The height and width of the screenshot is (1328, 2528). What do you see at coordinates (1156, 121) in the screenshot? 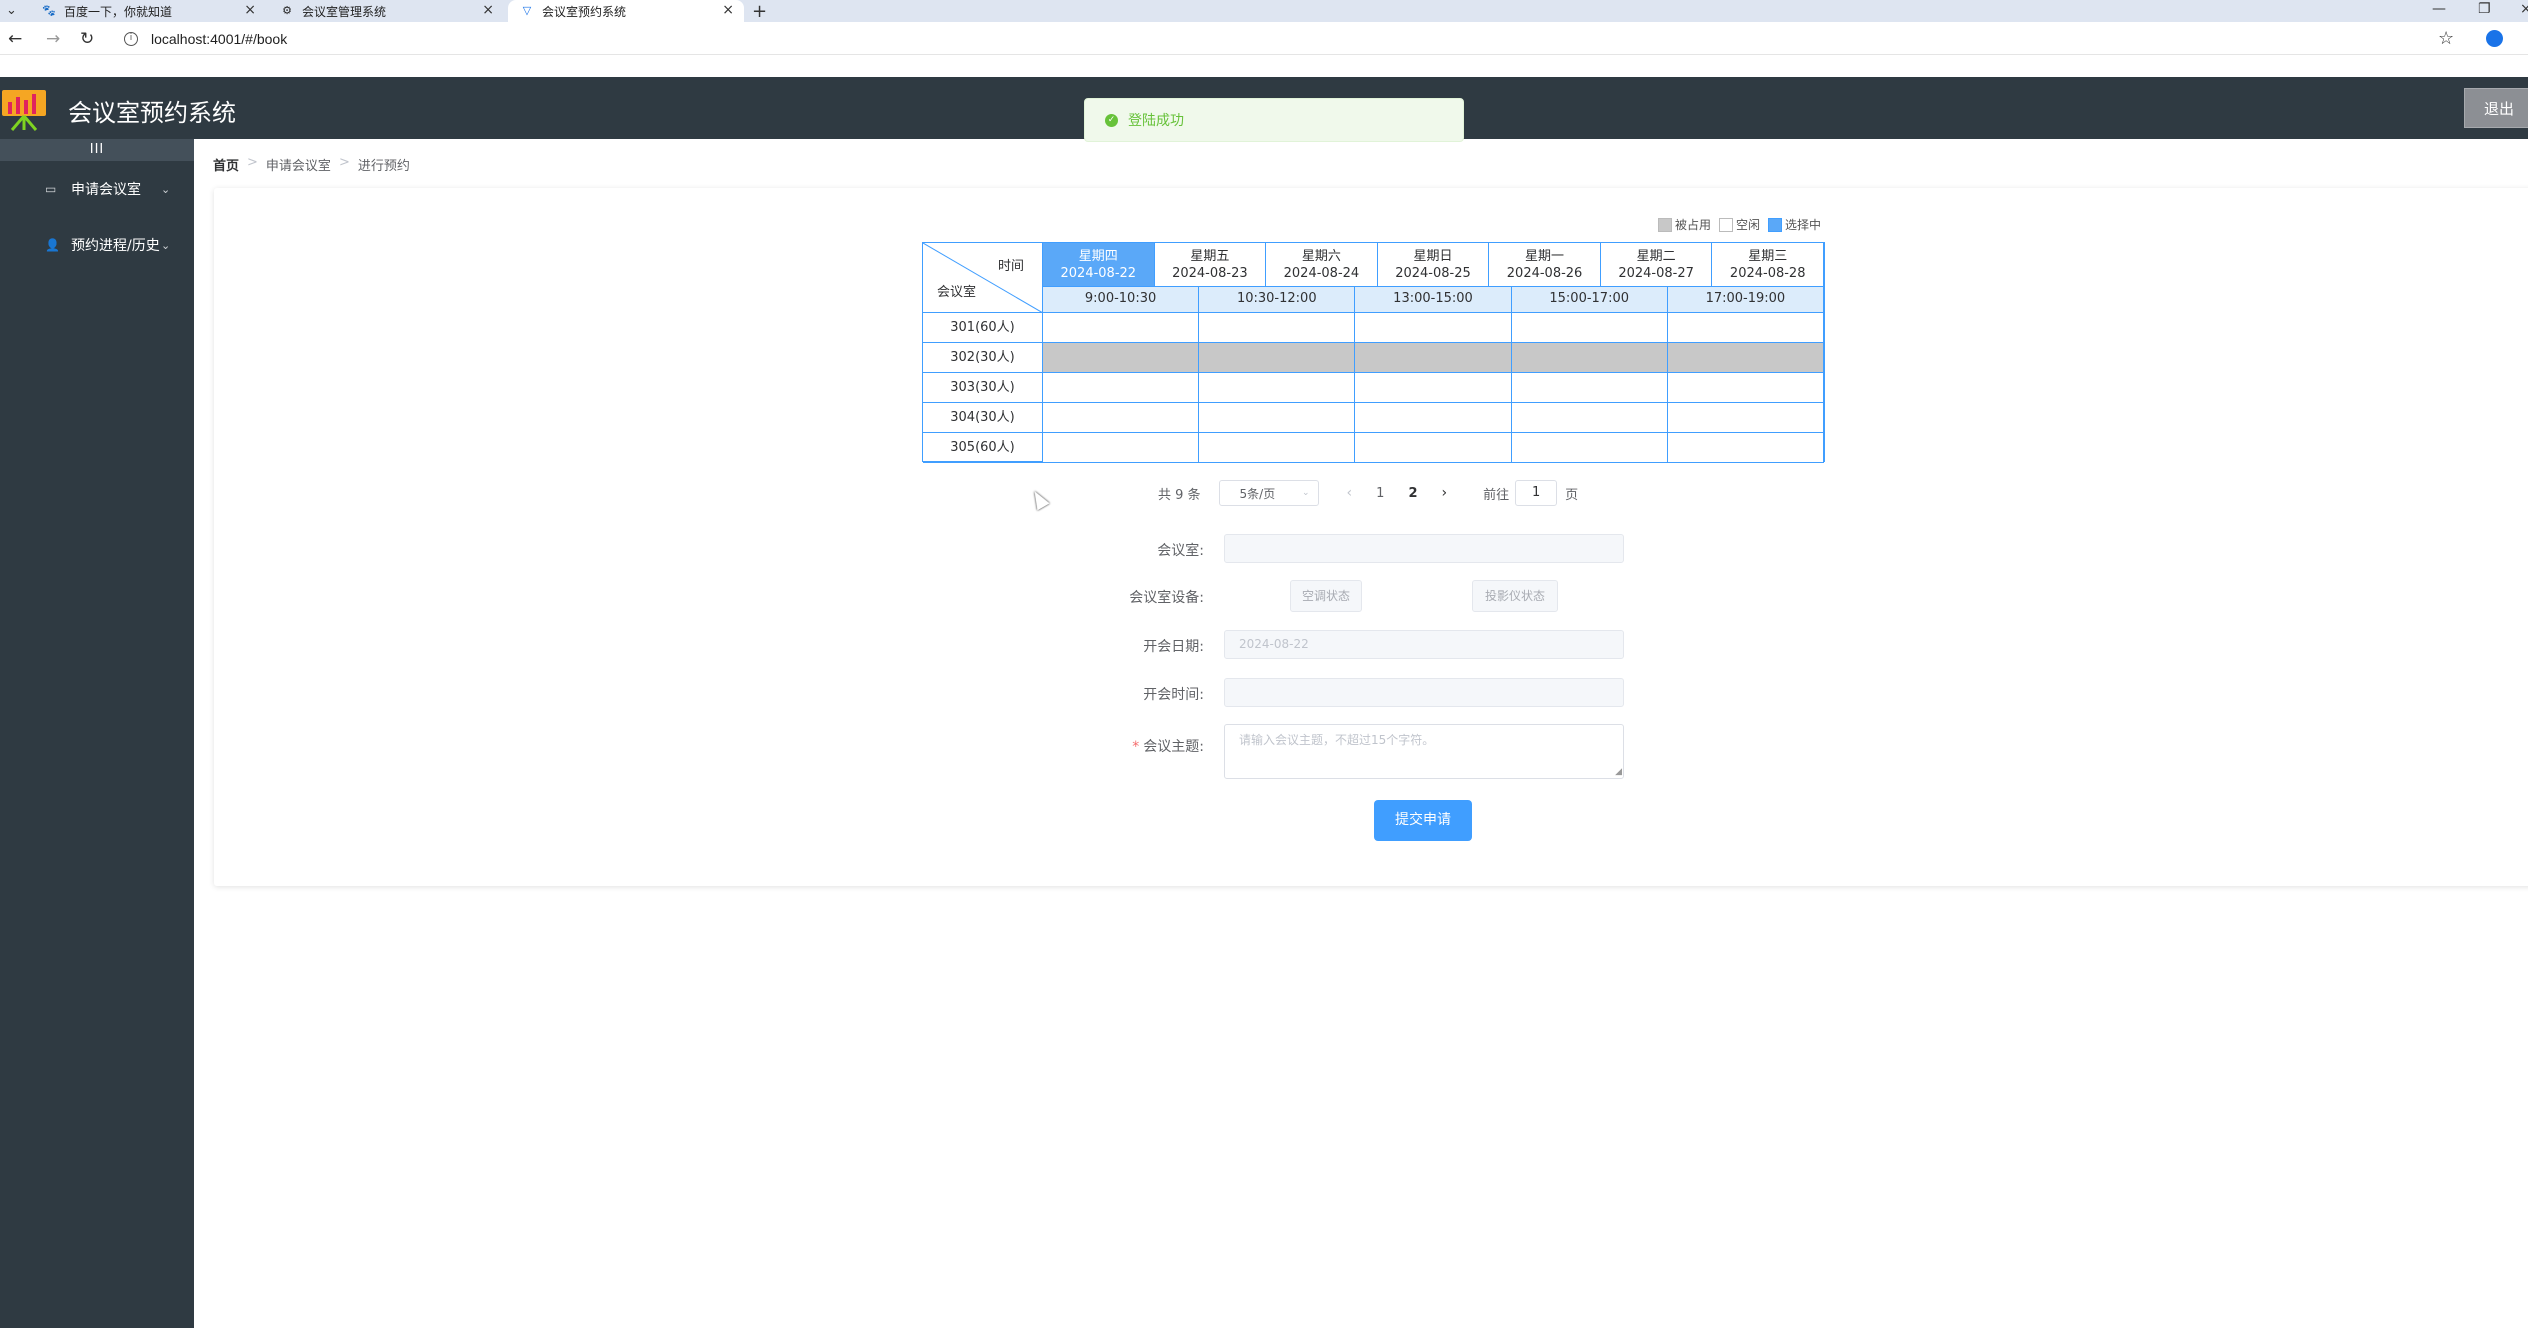
I see `toast-message: 登陆成功` at bounding box center [1156, 121].